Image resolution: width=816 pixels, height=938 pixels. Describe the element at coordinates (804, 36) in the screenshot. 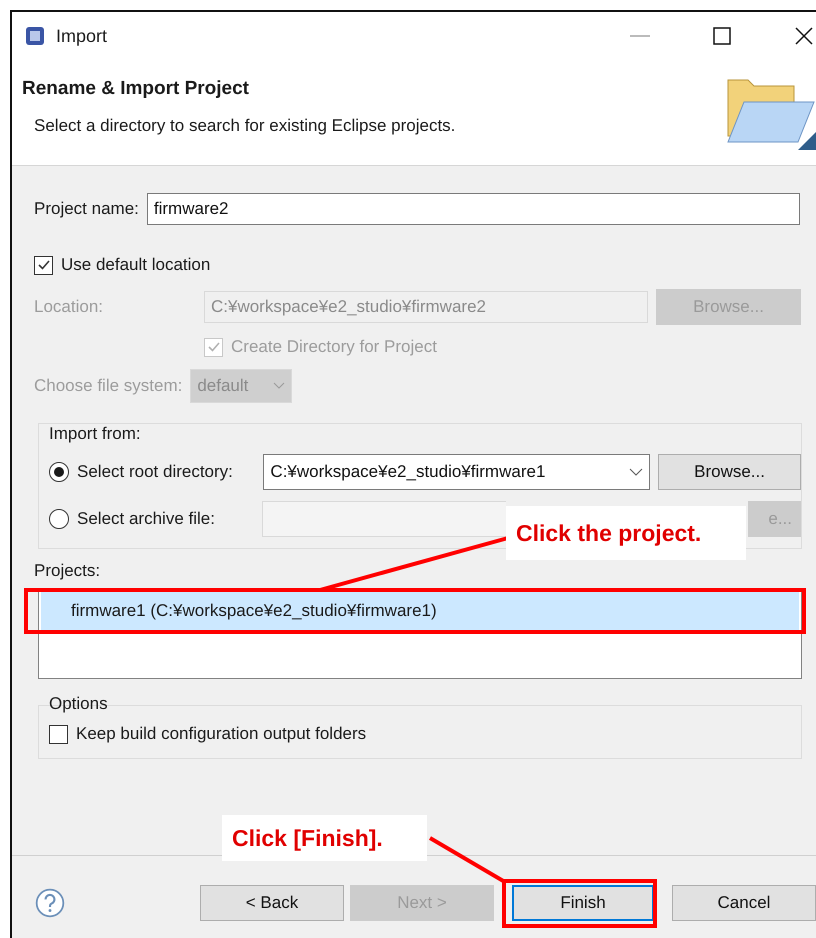

I see `close-icon` at that location.